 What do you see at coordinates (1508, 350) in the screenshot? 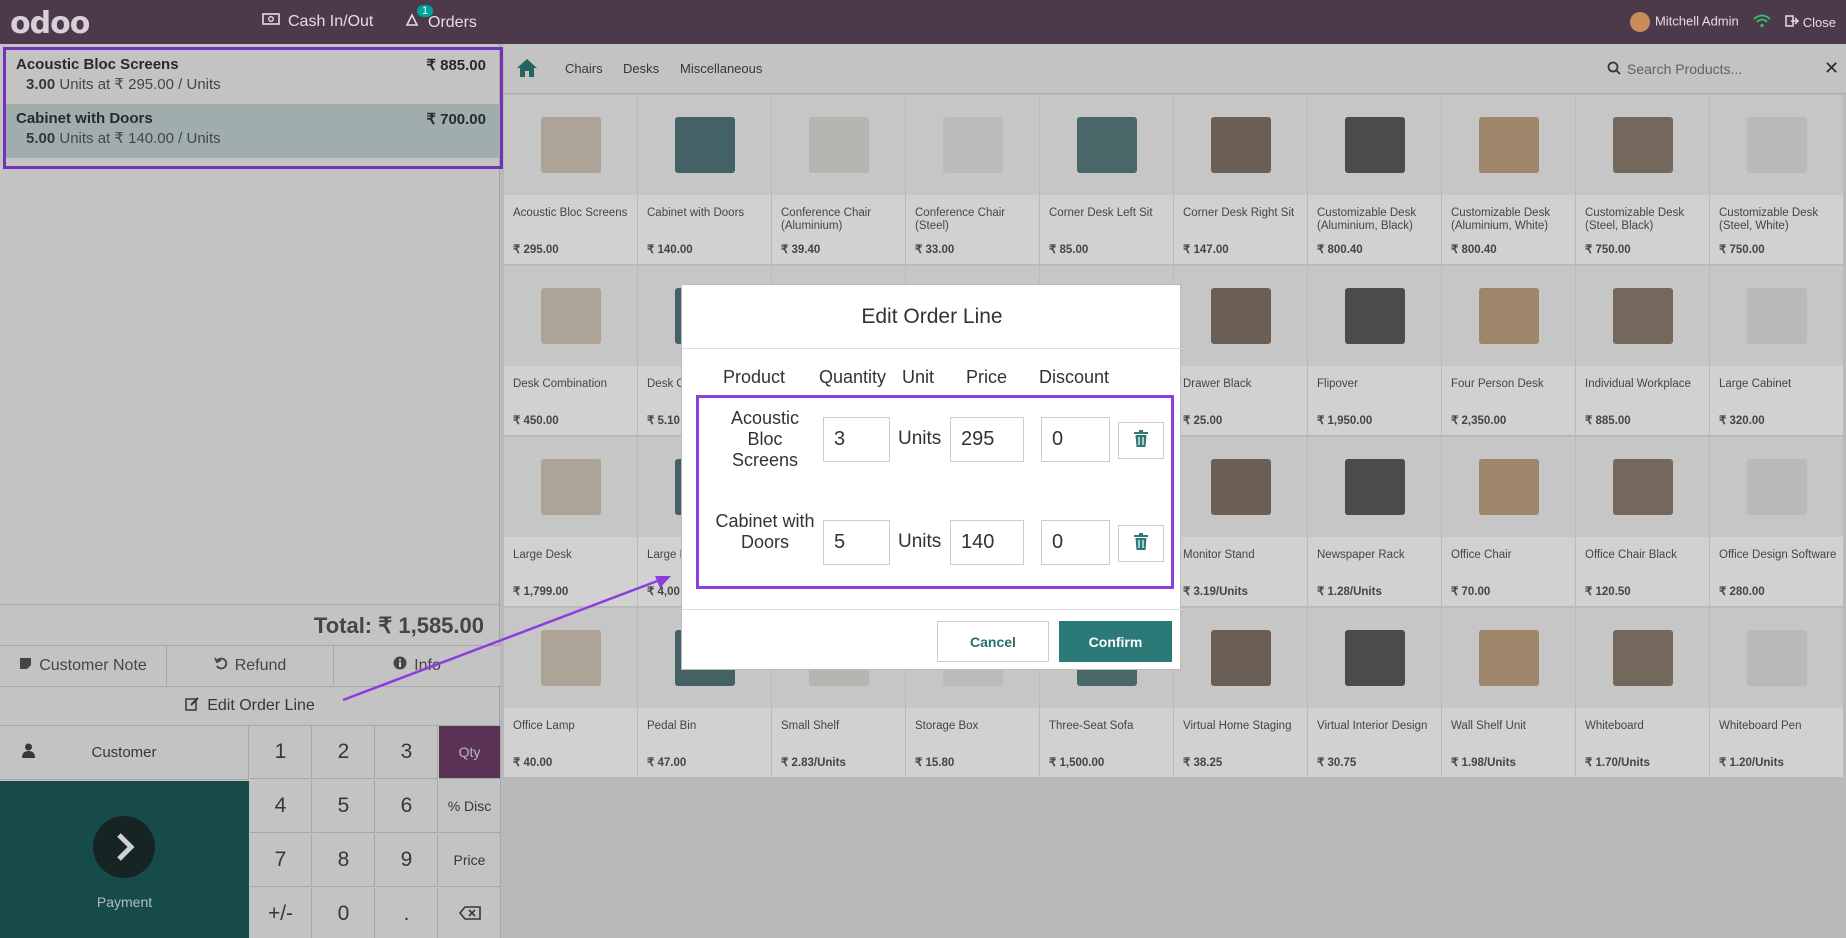
I see `product-card: Four Person Desk ₹ 2,350.00` at bounding box center [1508, 350].